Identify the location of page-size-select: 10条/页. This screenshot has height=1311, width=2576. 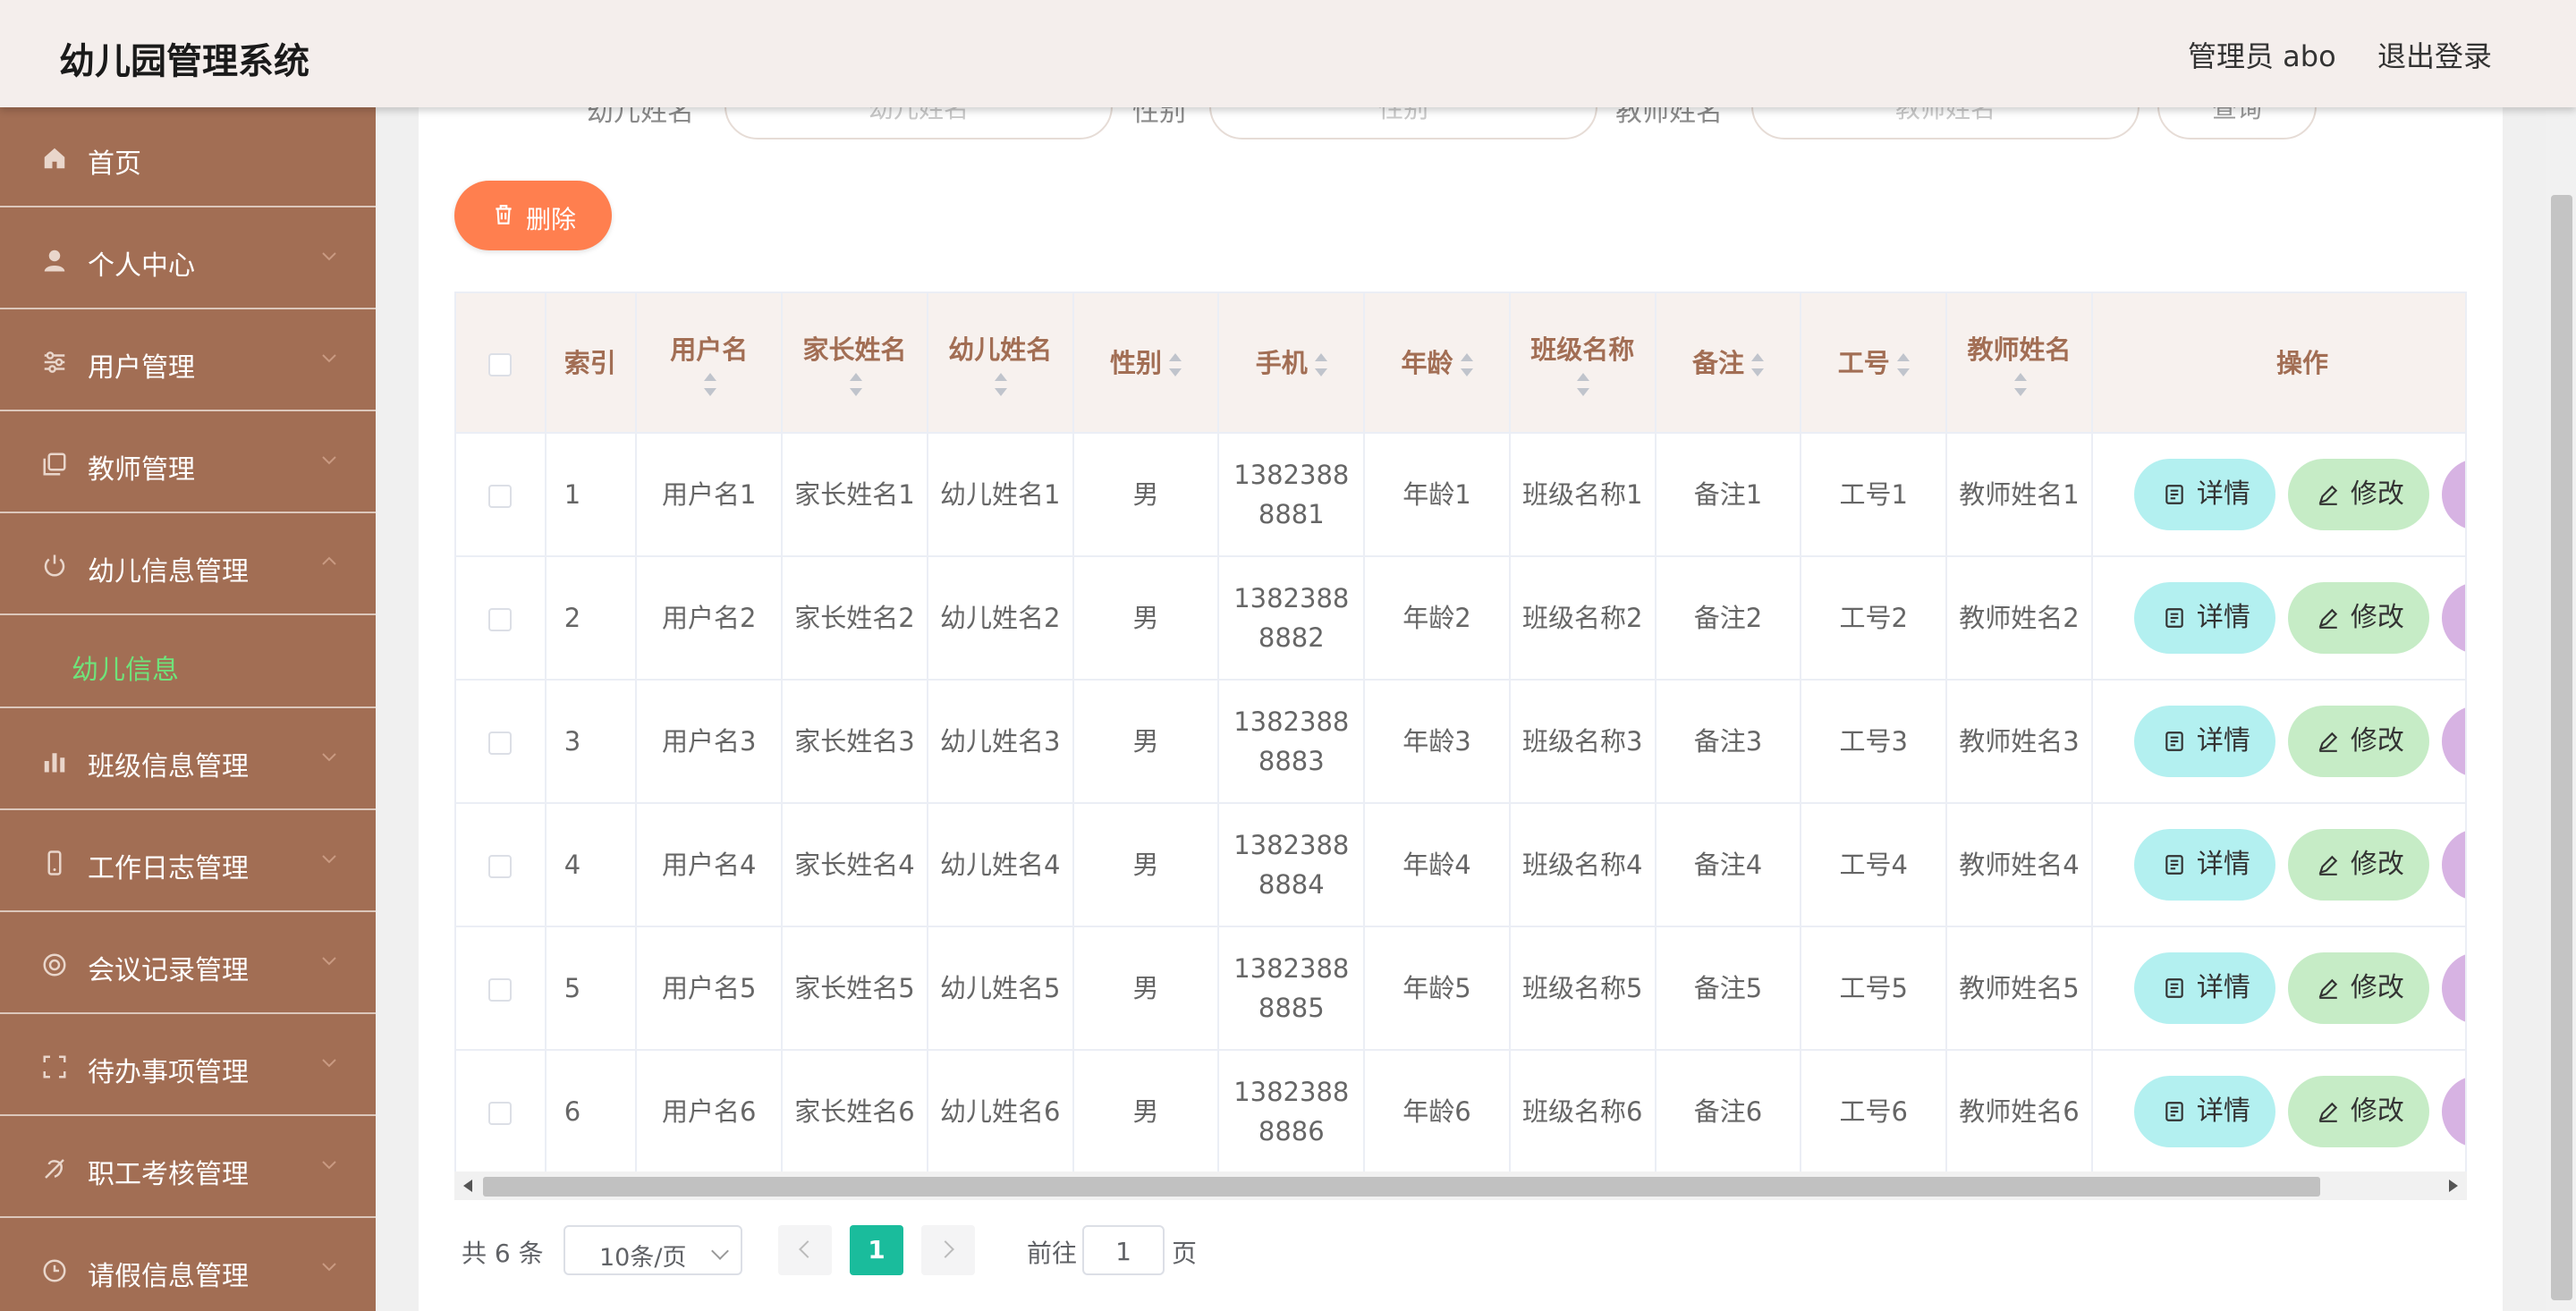
(653, 1250).